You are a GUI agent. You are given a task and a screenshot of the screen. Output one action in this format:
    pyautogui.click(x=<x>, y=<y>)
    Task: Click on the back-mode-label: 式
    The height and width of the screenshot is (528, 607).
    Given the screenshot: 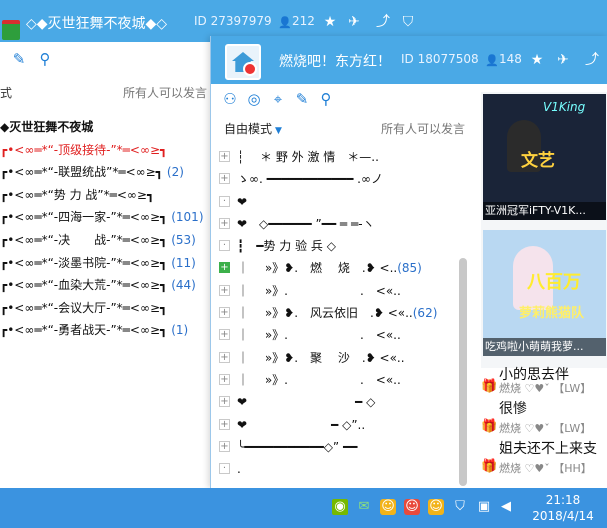 What is the action you would take?
    pyautogui.click(x=6, y=92)
    